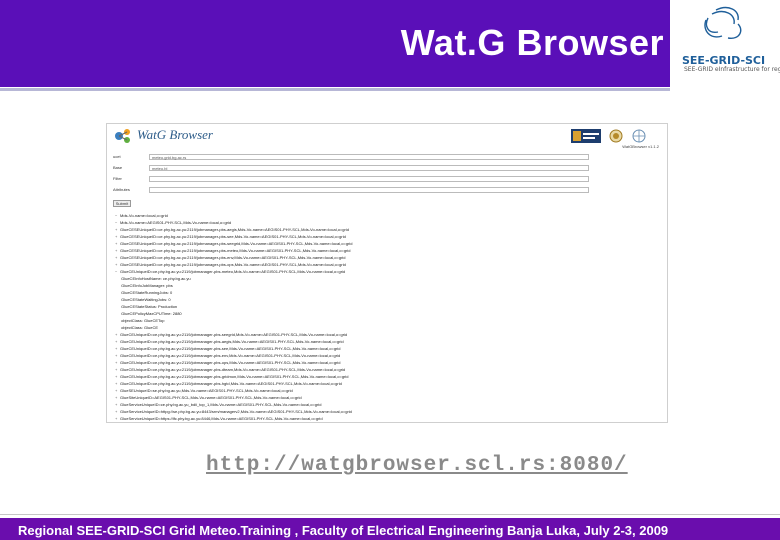  What do you see at coordinates (387, 306) in the screenshot?
I see `tree-node: GlueCEStateStatus: Production` at bounding box center [387, 306].